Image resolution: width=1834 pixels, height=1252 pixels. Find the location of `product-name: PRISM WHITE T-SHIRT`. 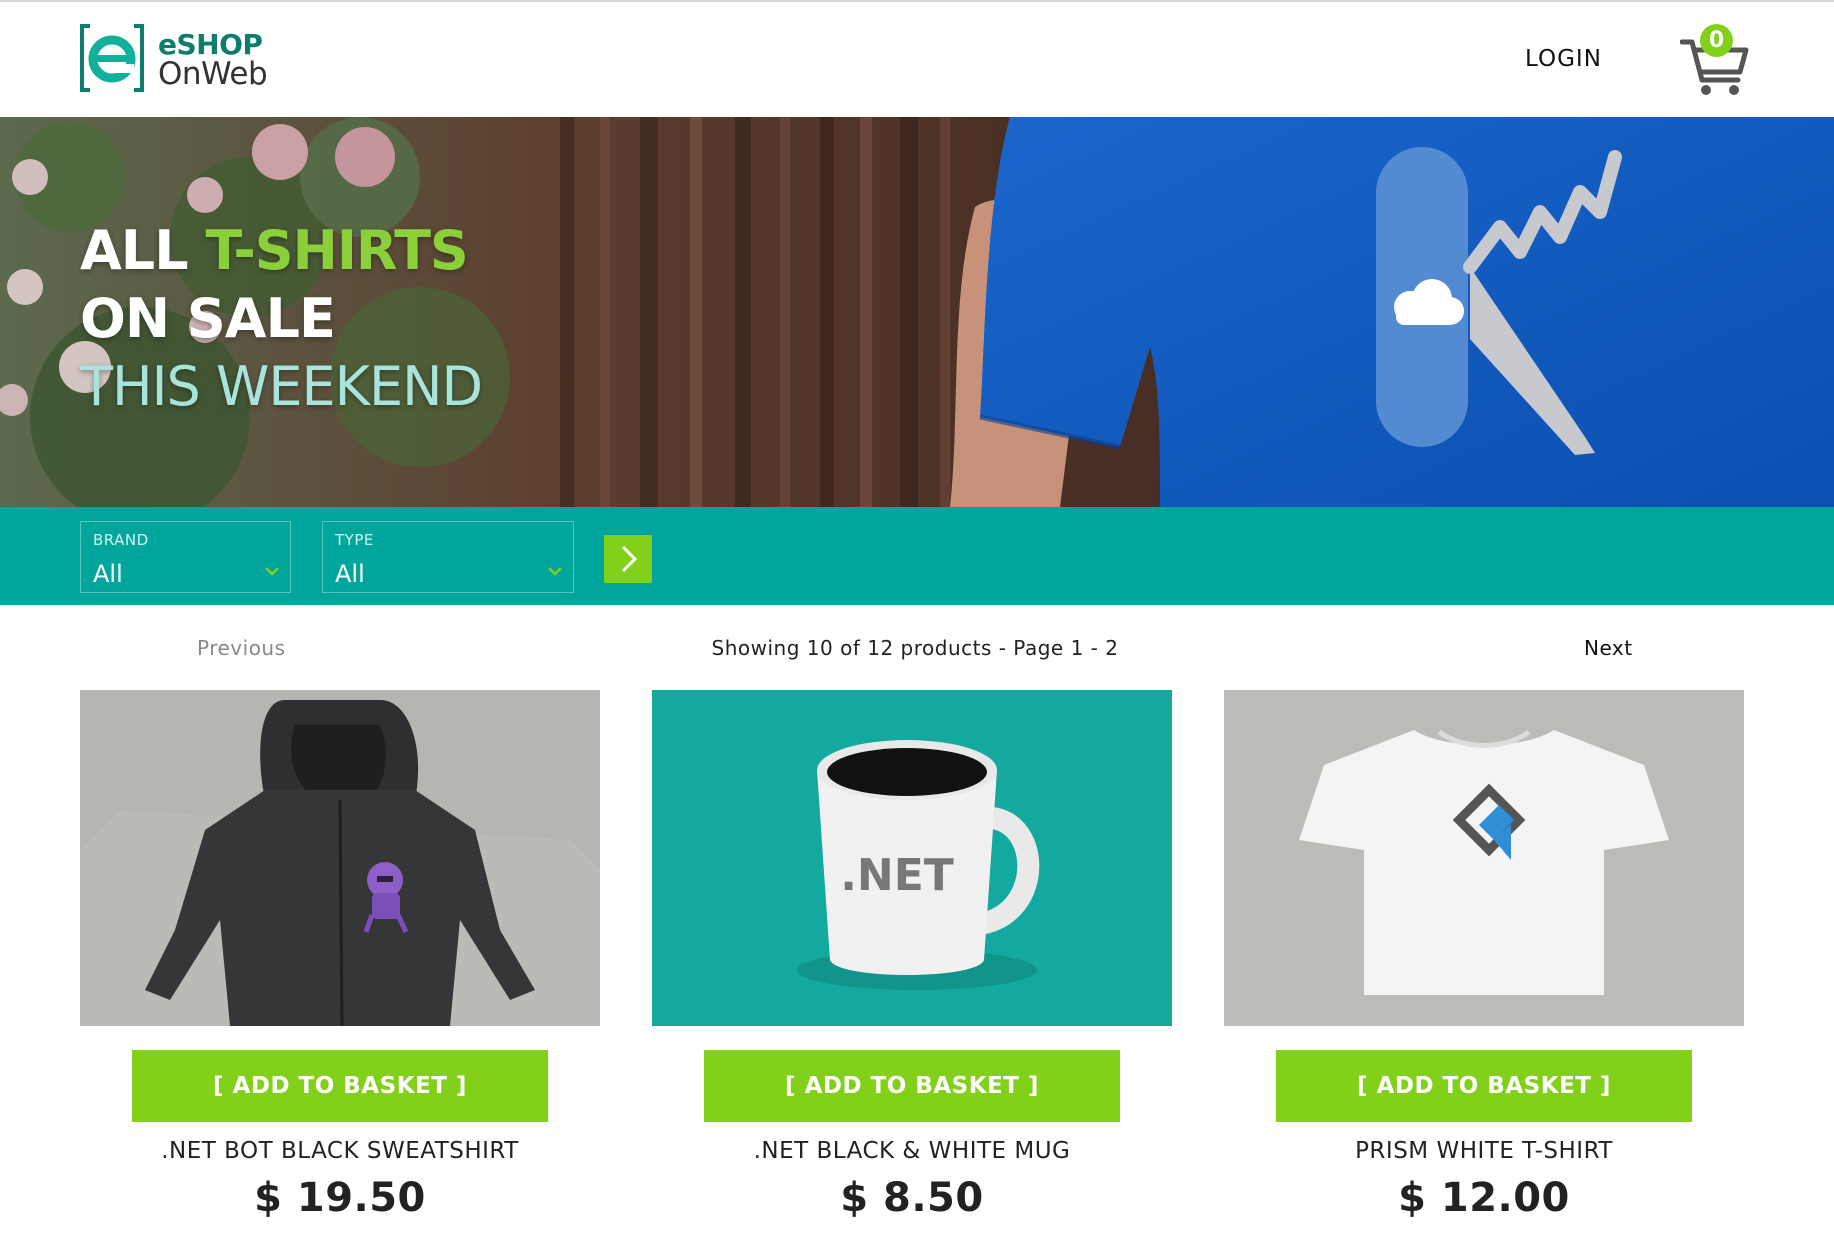

product-name: PRISM WHITE T-SHIRT is located at coordinates (1484, 1151).